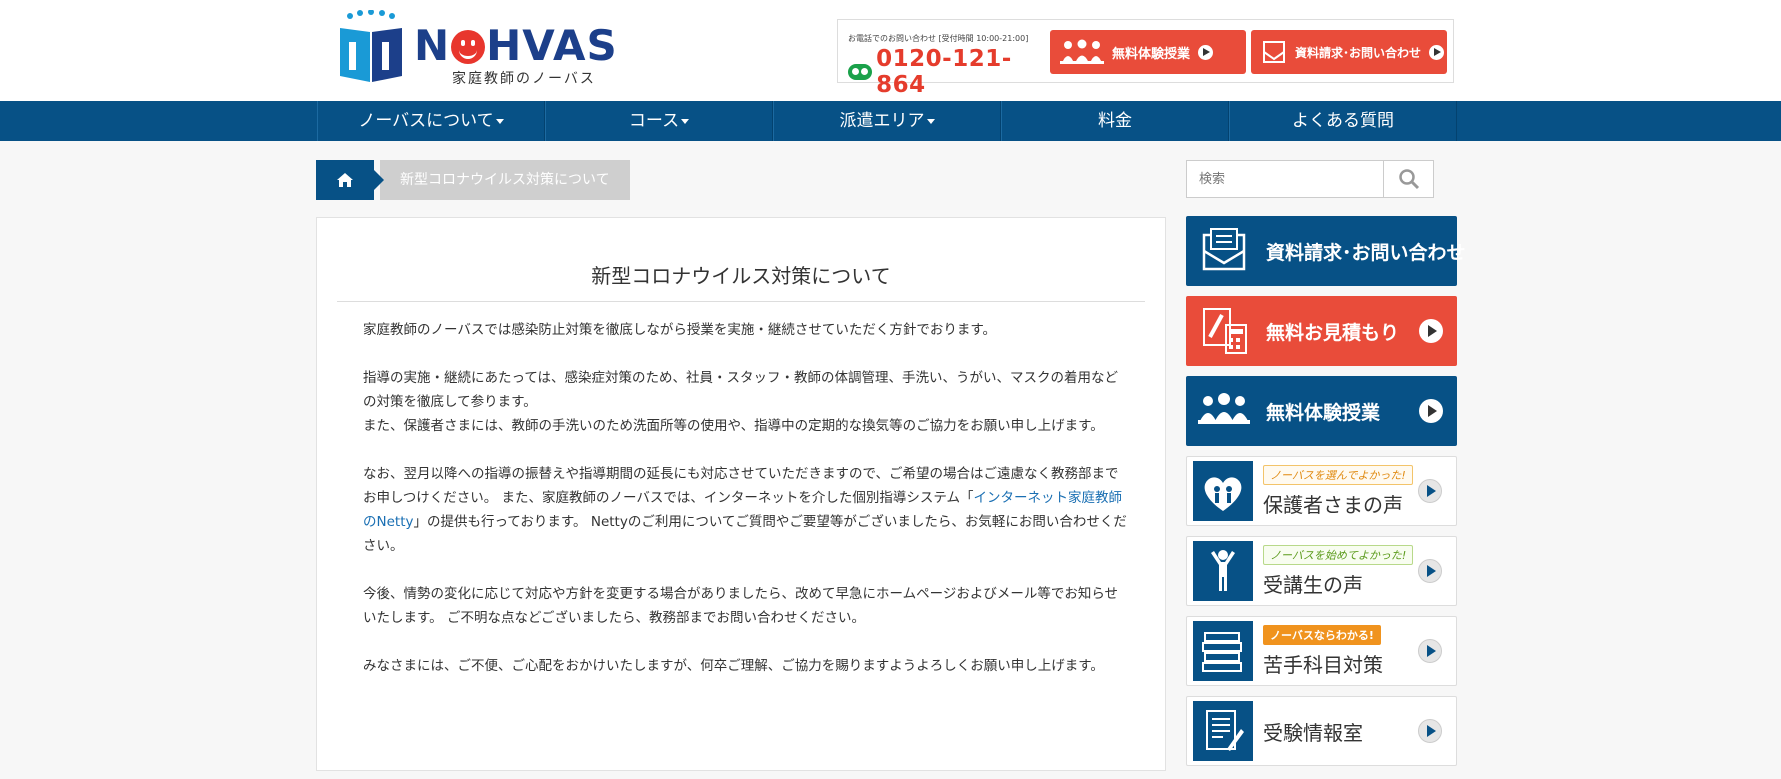 The image size is (1781, 779). I want to click on logo-book-icon, so click(371, 46).